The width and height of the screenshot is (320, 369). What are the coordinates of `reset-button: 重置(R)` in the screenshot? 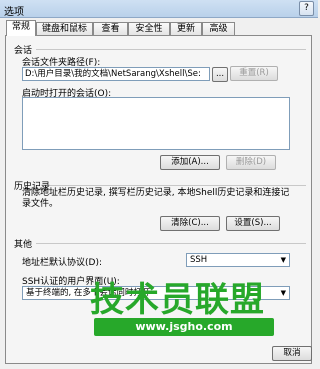 It's located at (254, 73).